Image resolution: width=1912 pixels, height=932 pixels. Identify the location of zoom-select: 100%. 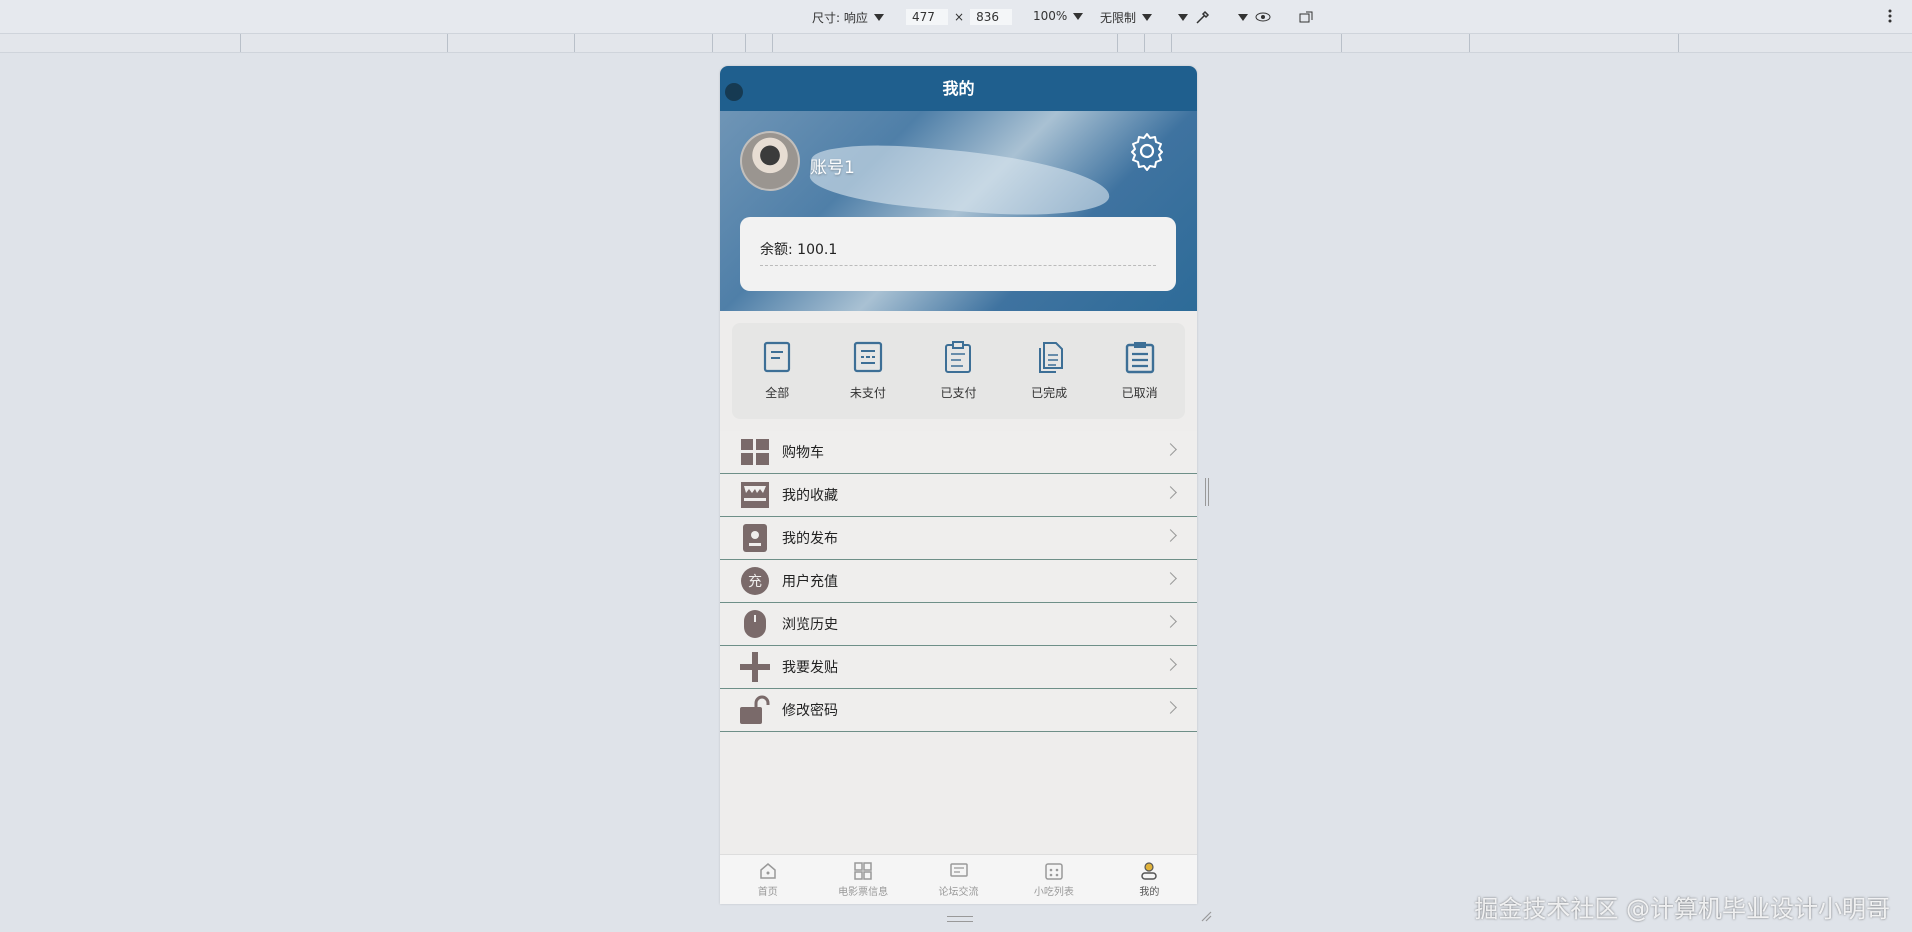
(1058, 16).